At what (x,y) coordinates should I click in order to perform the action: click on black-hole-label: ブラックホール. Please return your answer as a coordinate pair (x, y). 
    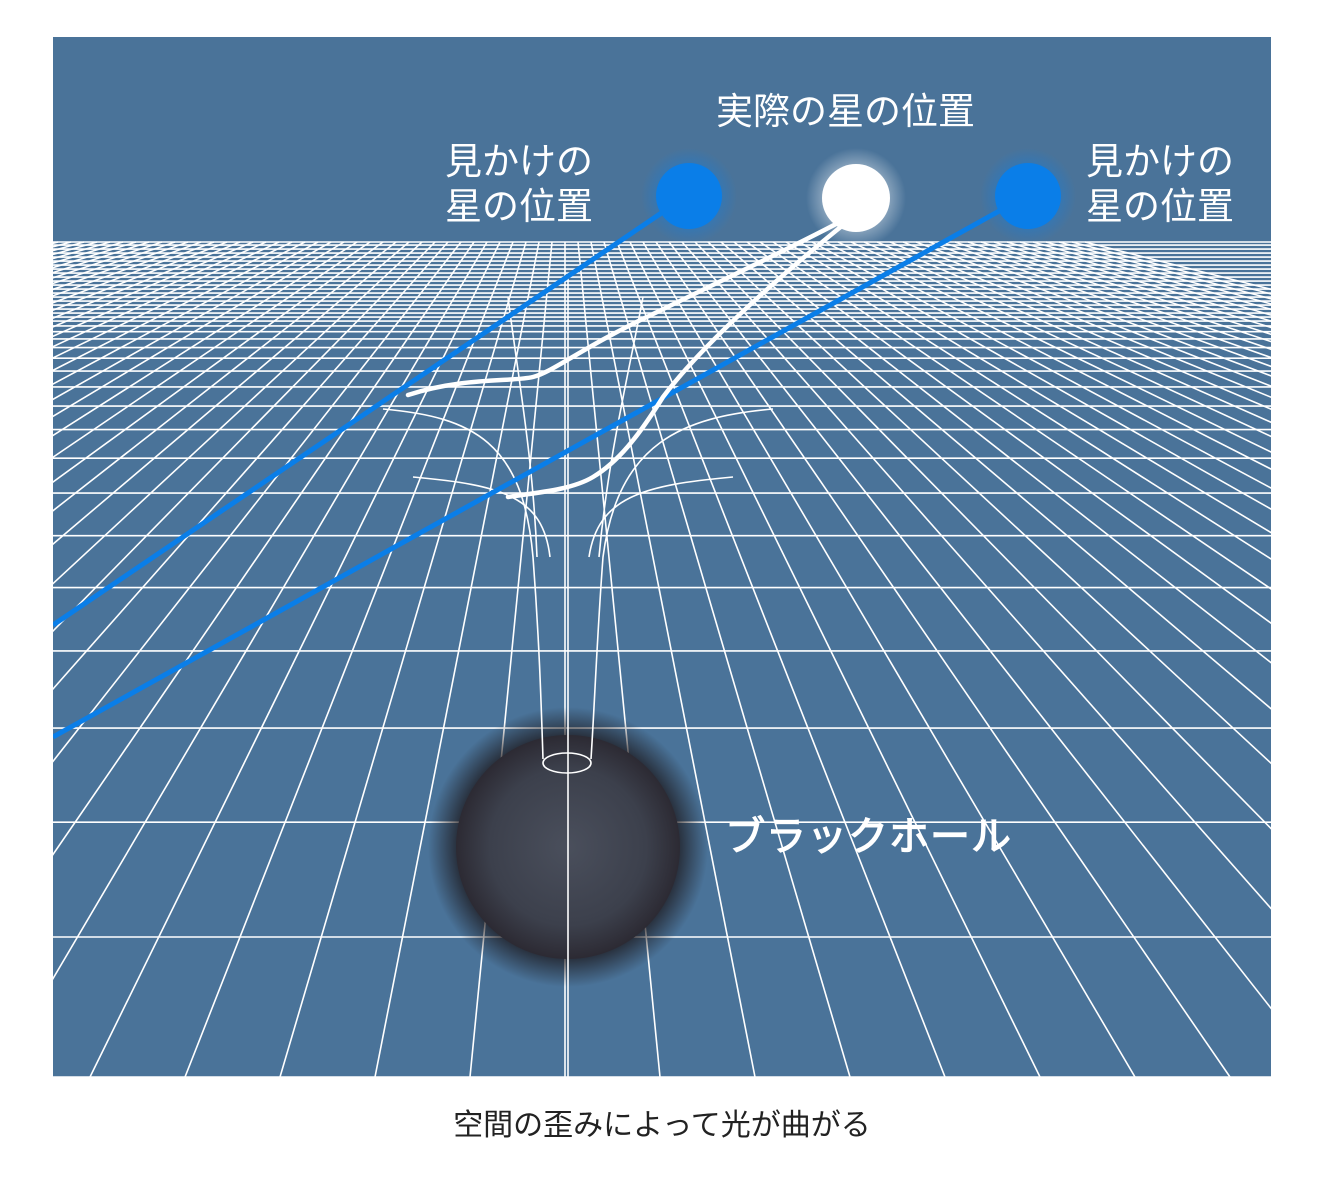
    Looking at the image, I should click on (868, 837).